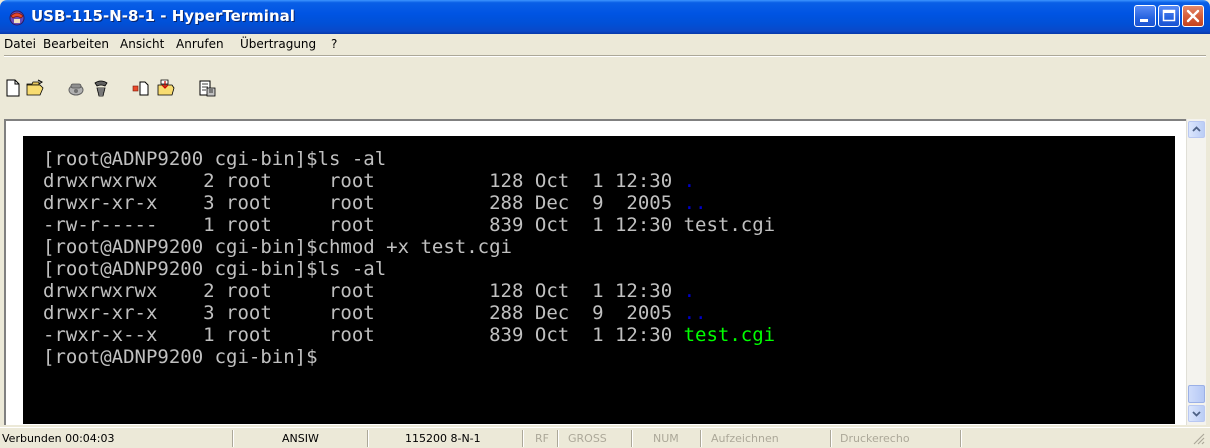 This screenshot has height=448, width=1210. Describe the element at coordinates (875, 438) in the screenshot. I see `status-print-echo: Druckerecho` at that location.